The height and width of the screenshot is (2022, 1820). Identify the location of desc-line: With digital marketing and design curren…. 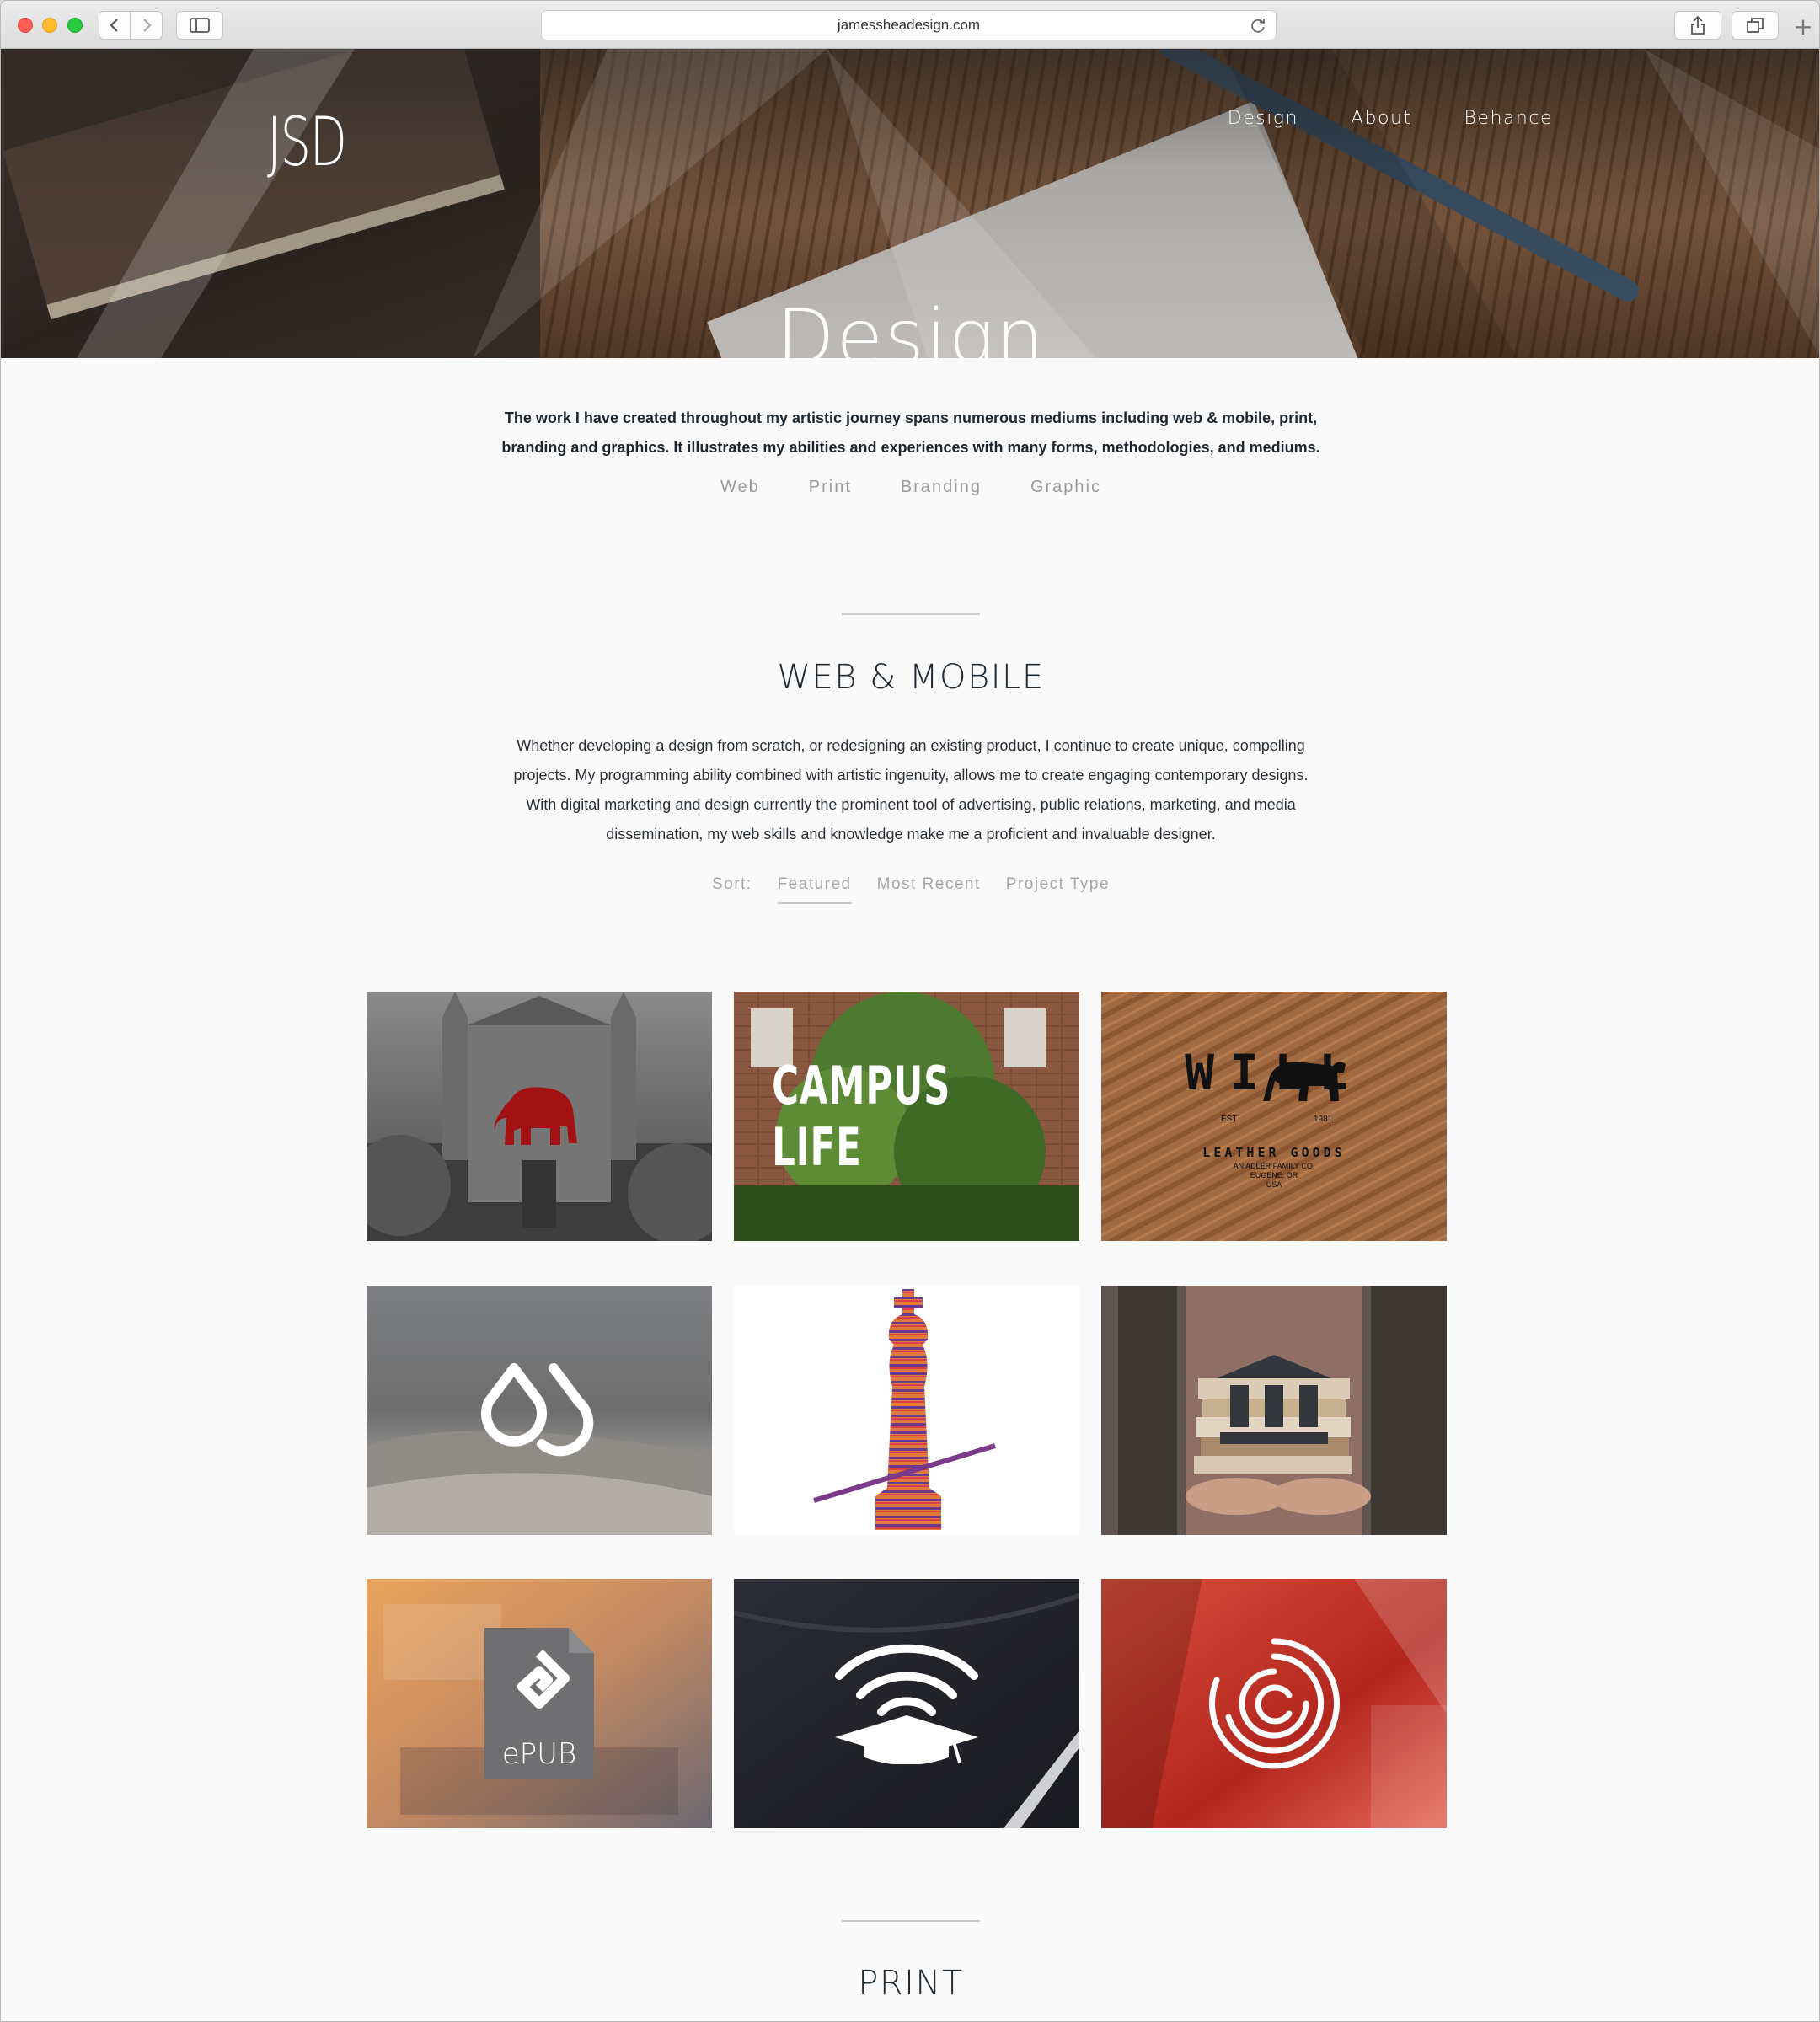
(911, 804).